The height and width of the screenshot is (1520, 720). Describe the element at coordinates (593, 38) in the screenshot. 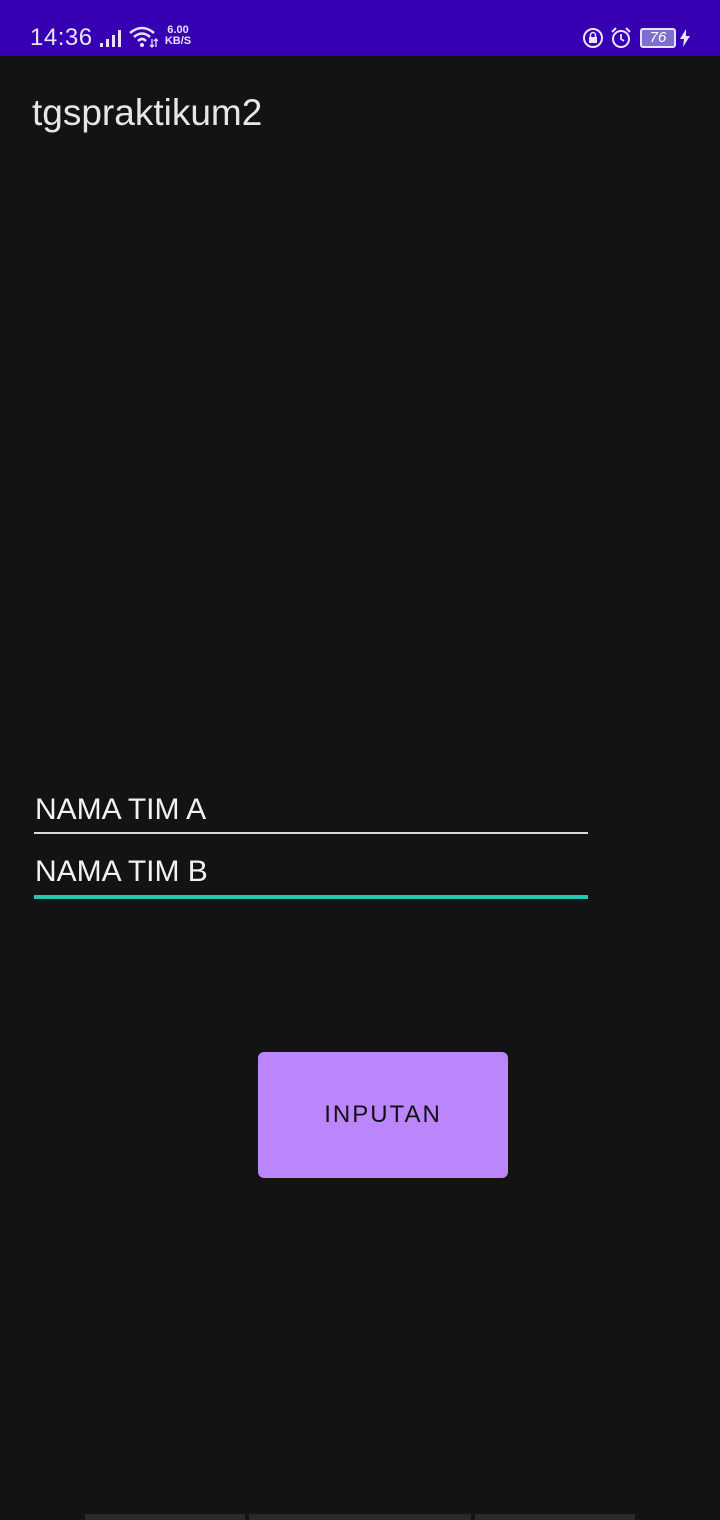

I see `lock-rotate-icon` at that location.